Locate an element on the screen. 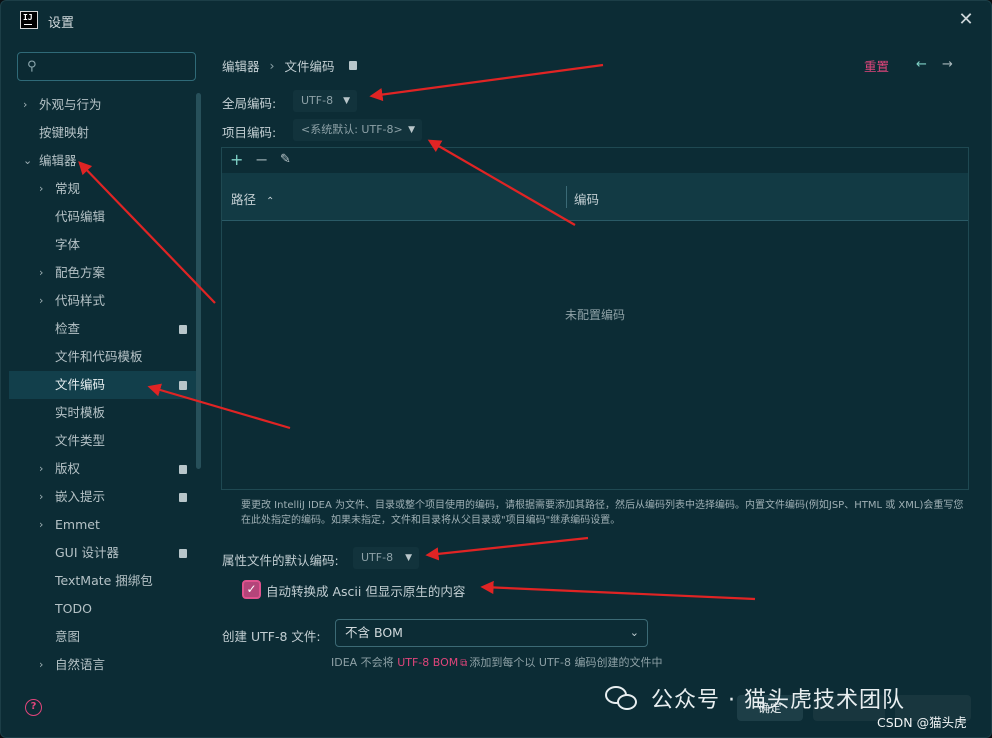 This screenshot has width=992, height=738. sidebar-item-label: TextMate 捆绑包 is located at coordinates (104, 580).